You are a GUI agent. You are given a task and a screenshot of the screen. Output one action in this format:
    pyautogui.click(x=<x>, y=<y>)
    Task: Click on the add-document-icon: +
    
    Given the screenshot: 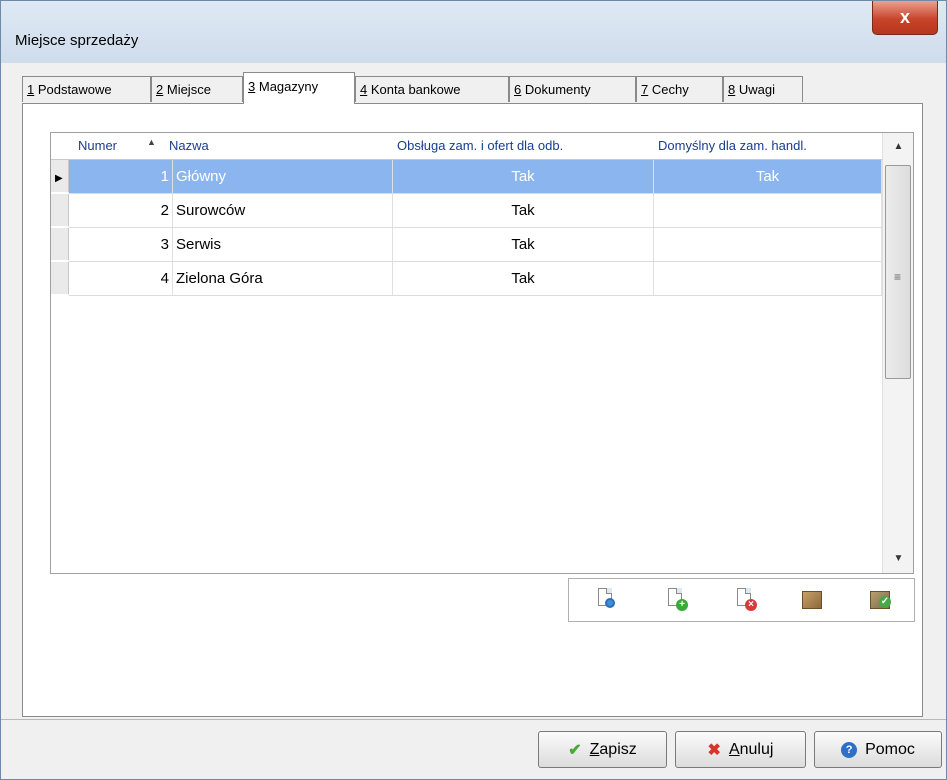 What is the action you would take?
    pyautogui.click(x=676, y=600)
    